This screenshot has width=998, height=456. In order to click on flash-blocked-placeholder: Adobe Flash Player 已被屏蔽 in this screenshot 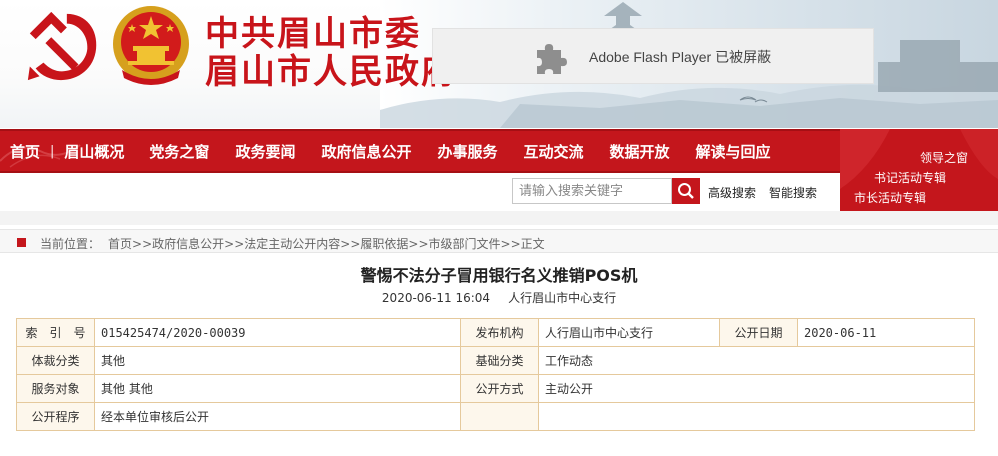, I will do `click(653, 56)`.